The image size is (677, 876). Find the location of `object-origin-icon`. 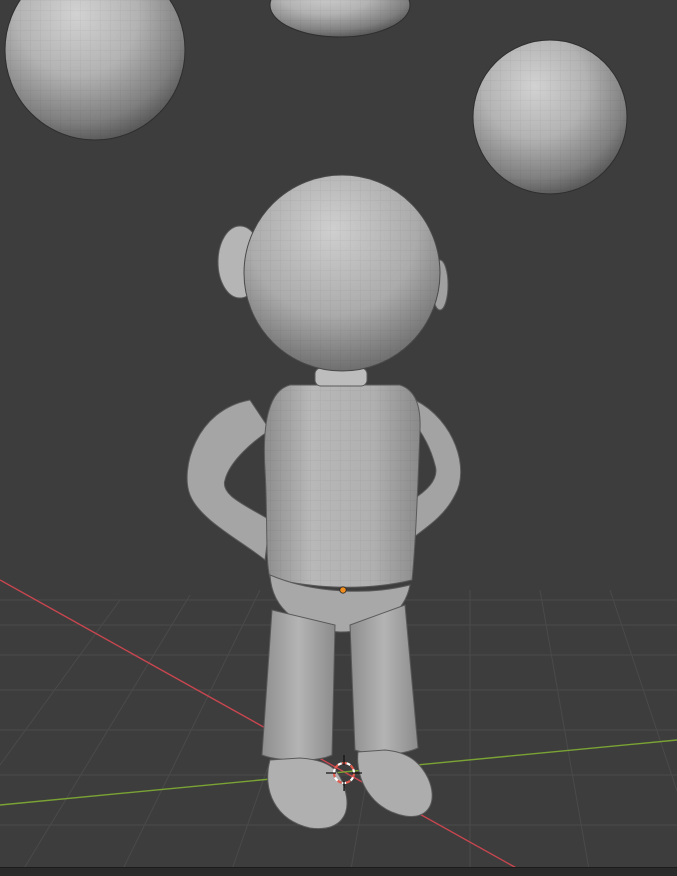

object-origin-icon is located at coordinates (343, 590).